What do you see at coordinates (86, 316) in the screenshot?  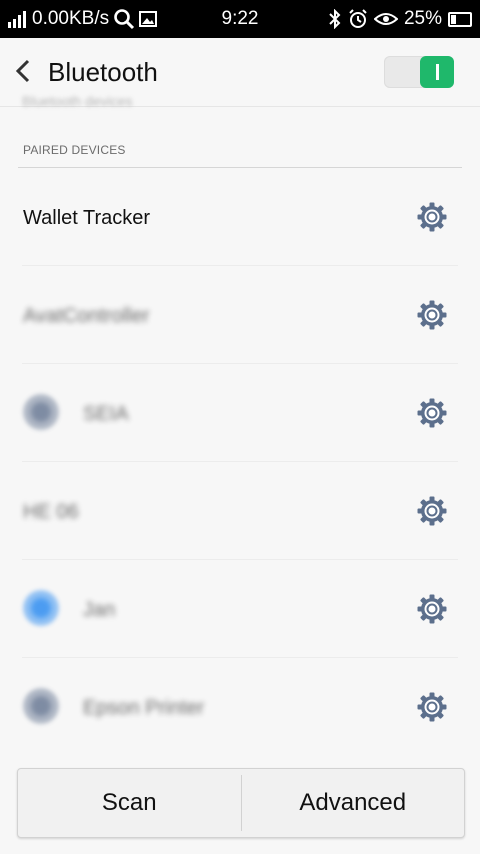 I see `device-name: AvatController` at bounding box center [86, 316].